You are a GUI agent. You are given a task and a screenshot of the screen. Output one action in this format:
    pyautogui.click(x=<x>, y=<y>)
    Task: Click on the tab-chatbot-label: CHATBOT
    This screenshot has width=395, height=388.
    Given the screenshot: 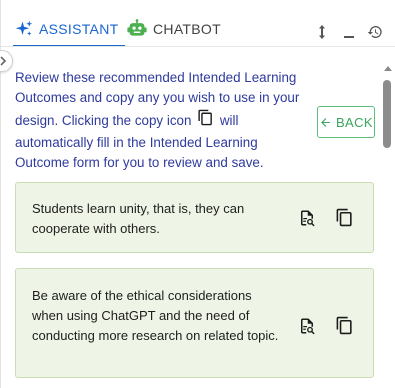 What is the action you would take?
    pyautogui.click(x=187, y=29)
    